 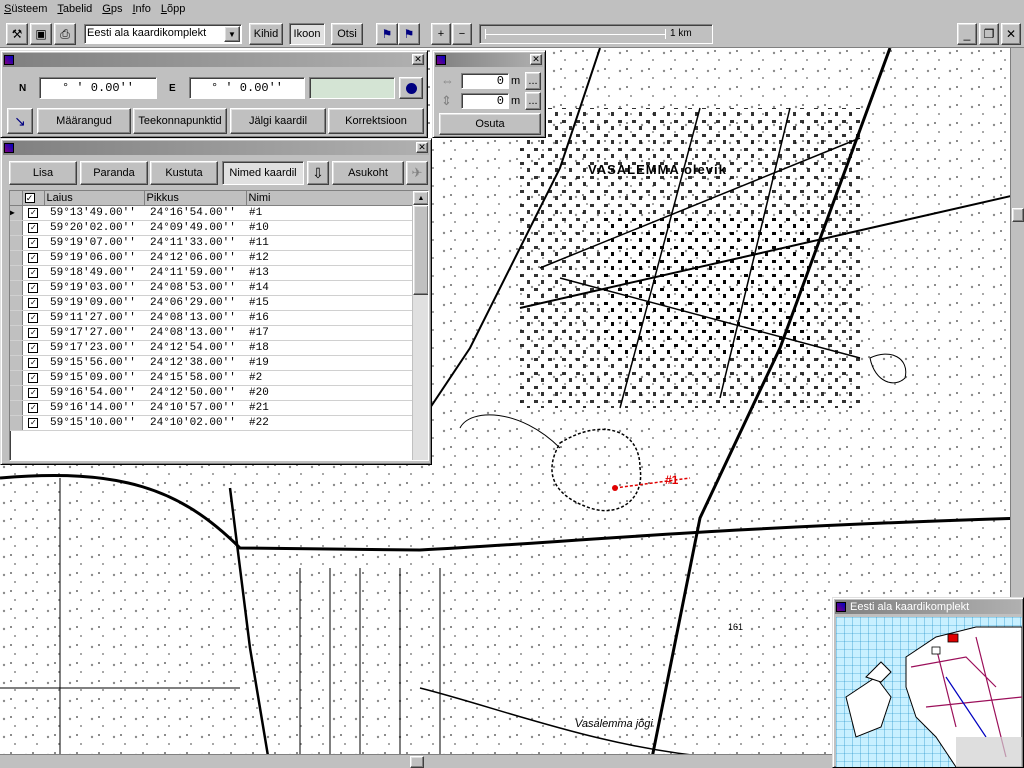 What do you see at coordinates (329, 243) in the screenshot?
I see `name-cell: #11` at bounding box center [329, 243].